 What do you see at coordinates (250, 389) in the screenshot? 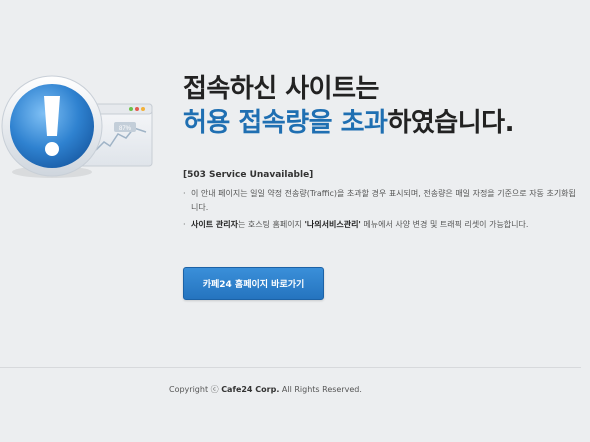
I see `footer-company: Cafe24 Corp.` at bounding box center [250, 389].